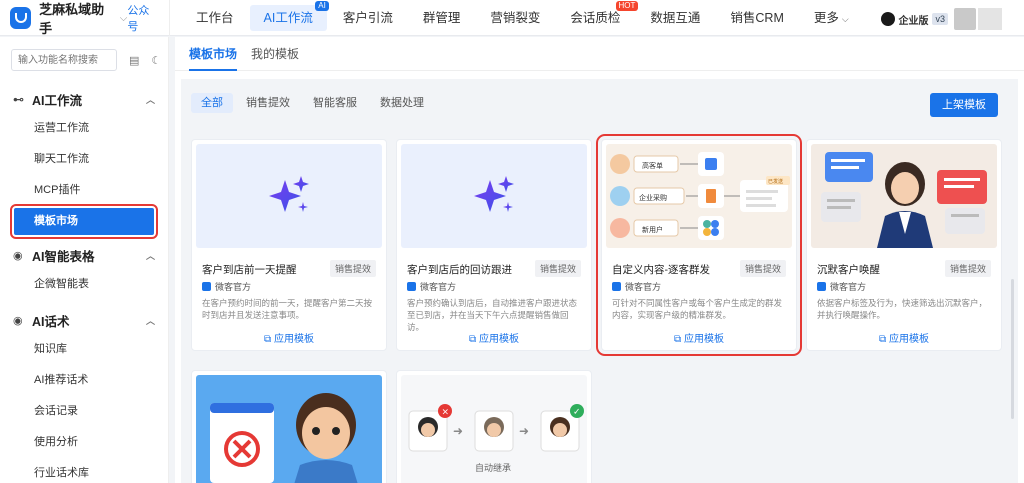 Image resolution: width=1024 pixels, height=483 pixels. Describe the element at coordinates (515, 18) in the screenshot. I see `nav-item-marketing-fission: 营销裂变` at that location.